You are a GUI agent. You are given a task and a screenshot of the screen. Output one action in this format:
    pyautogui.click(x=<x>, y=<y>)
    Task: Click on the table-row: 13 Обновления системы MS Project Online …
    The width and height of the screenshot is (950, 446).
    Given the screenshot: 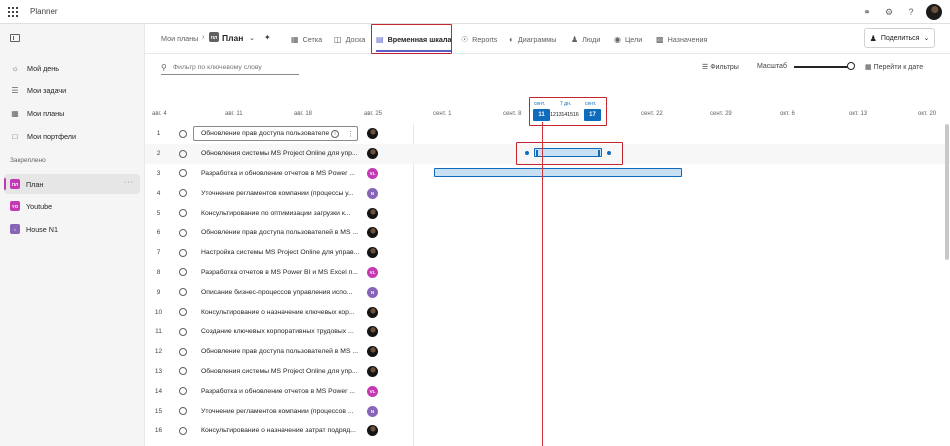 What is the action you would take?
    pyautogui.click(x=547, y=372)
    